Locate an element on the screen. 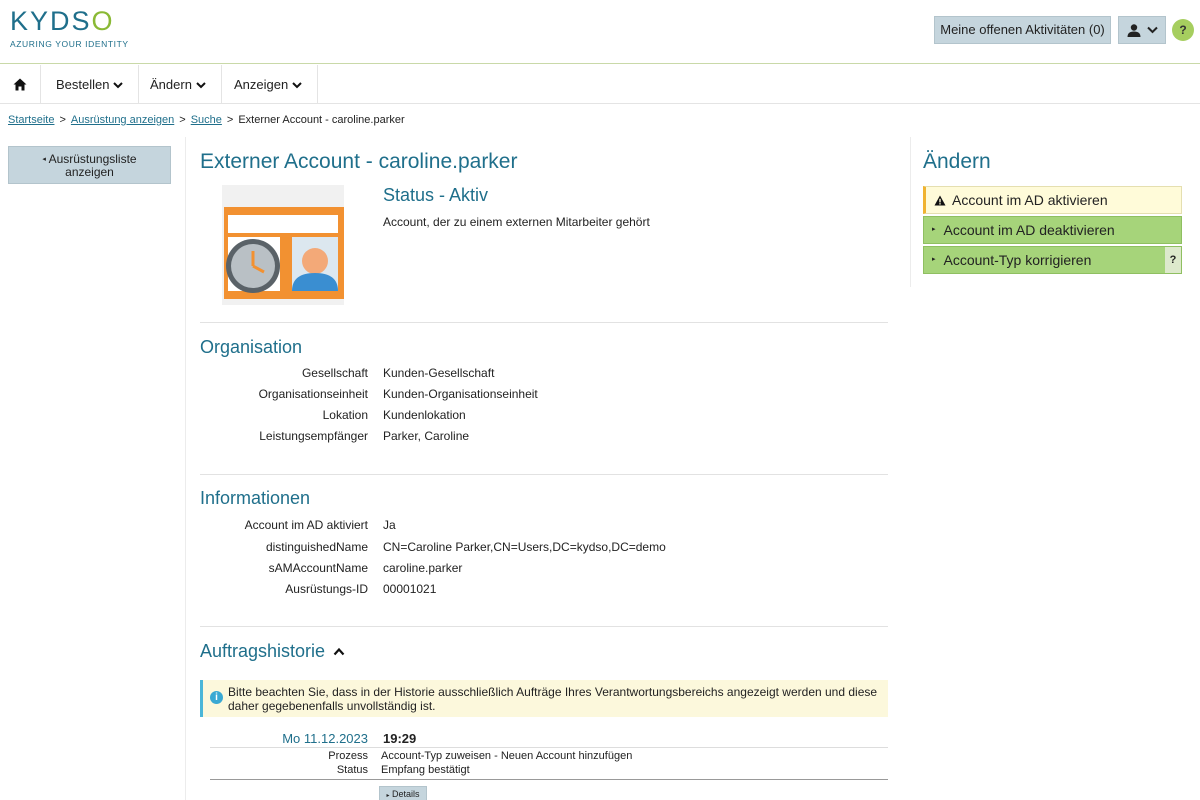 The image size is (1200, 800). field-label: Leistungsempfänger is located at coordinates (313, 436).